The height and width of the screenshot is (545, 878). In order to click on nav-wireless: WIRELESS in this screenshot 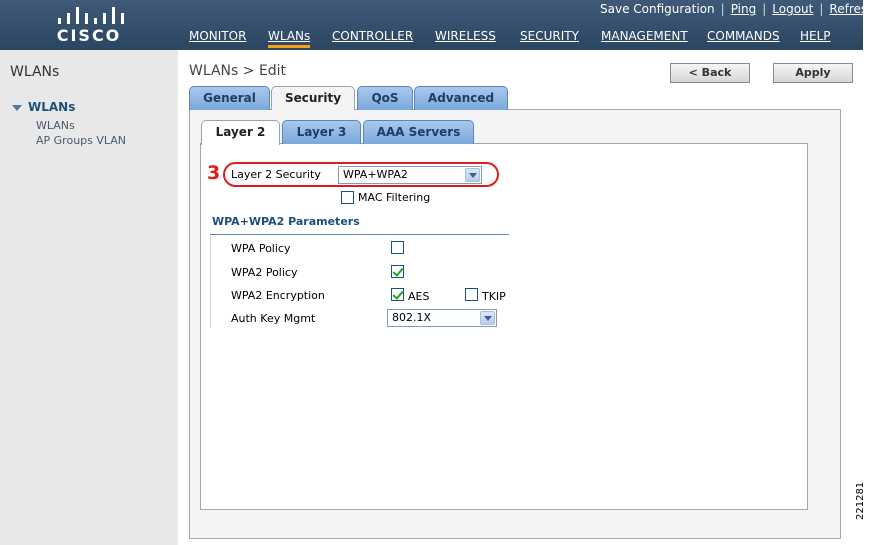, I will do `click(465, 38)`.